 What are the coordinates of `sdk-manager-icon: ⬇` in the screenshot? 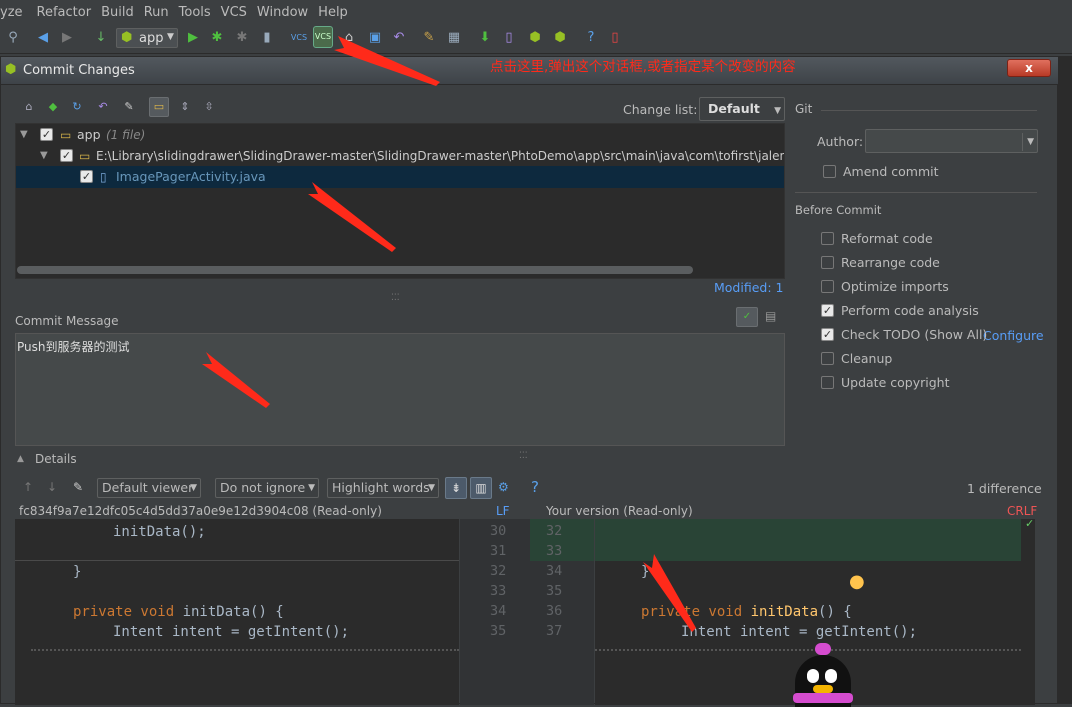 It's located at (485, 38).